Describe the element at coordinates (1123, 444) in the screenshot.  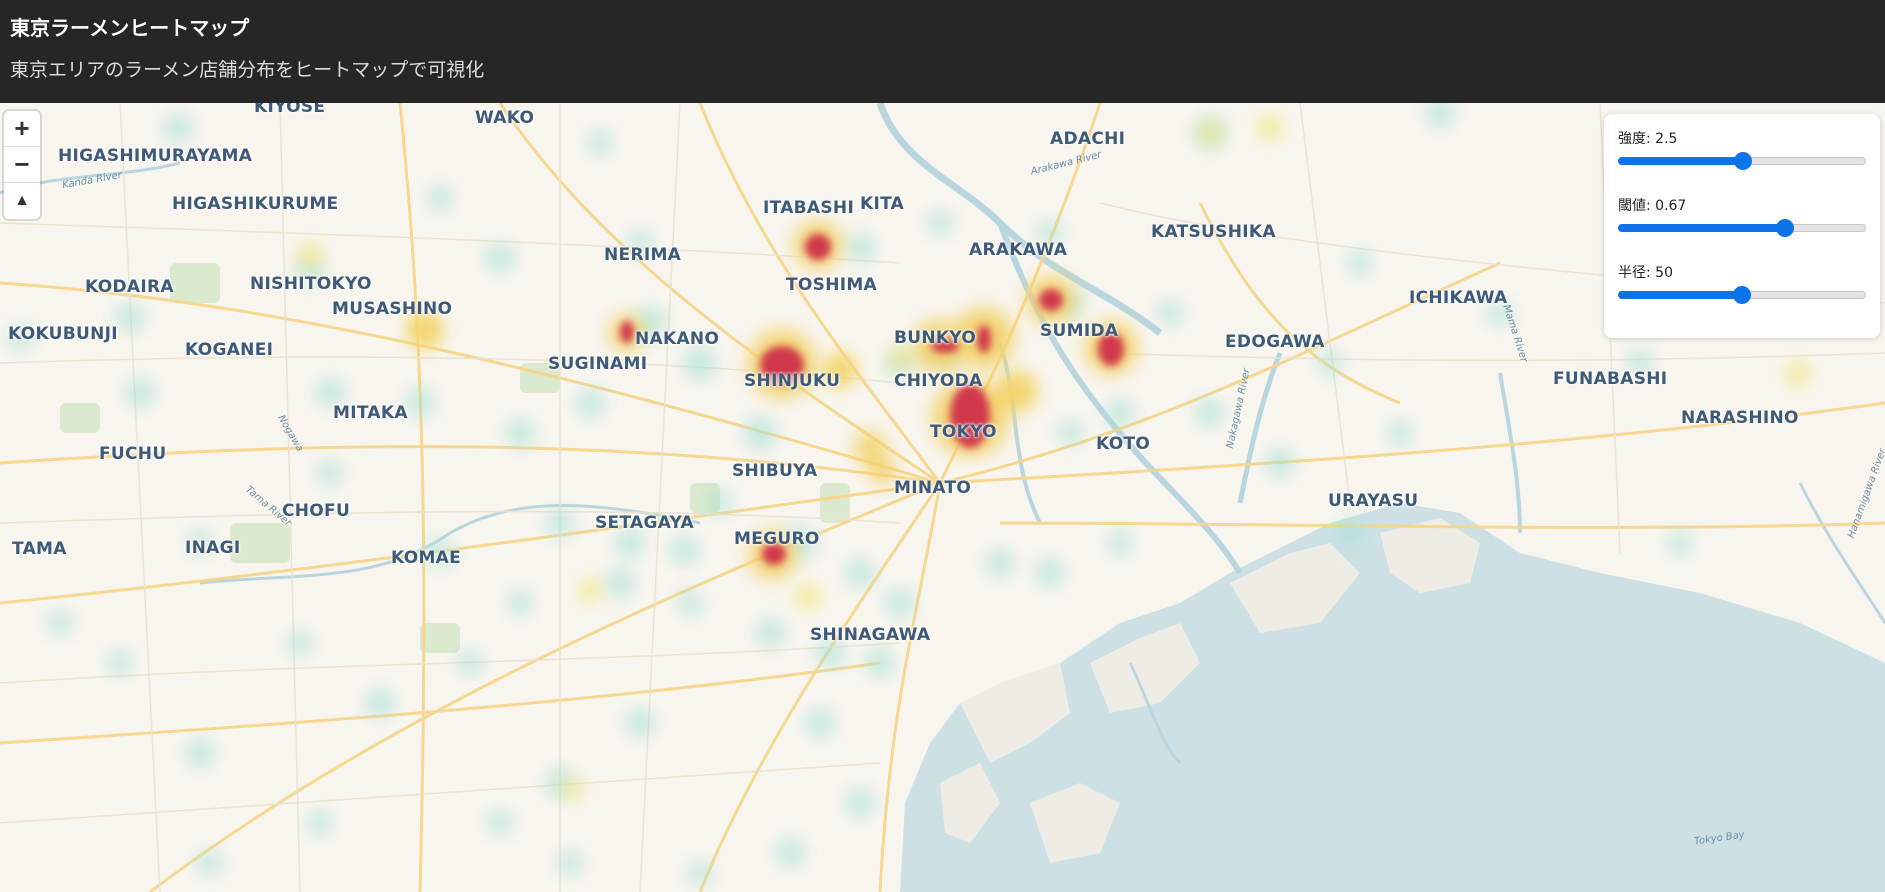
I see `map-label-koto: KOTO` at that location.